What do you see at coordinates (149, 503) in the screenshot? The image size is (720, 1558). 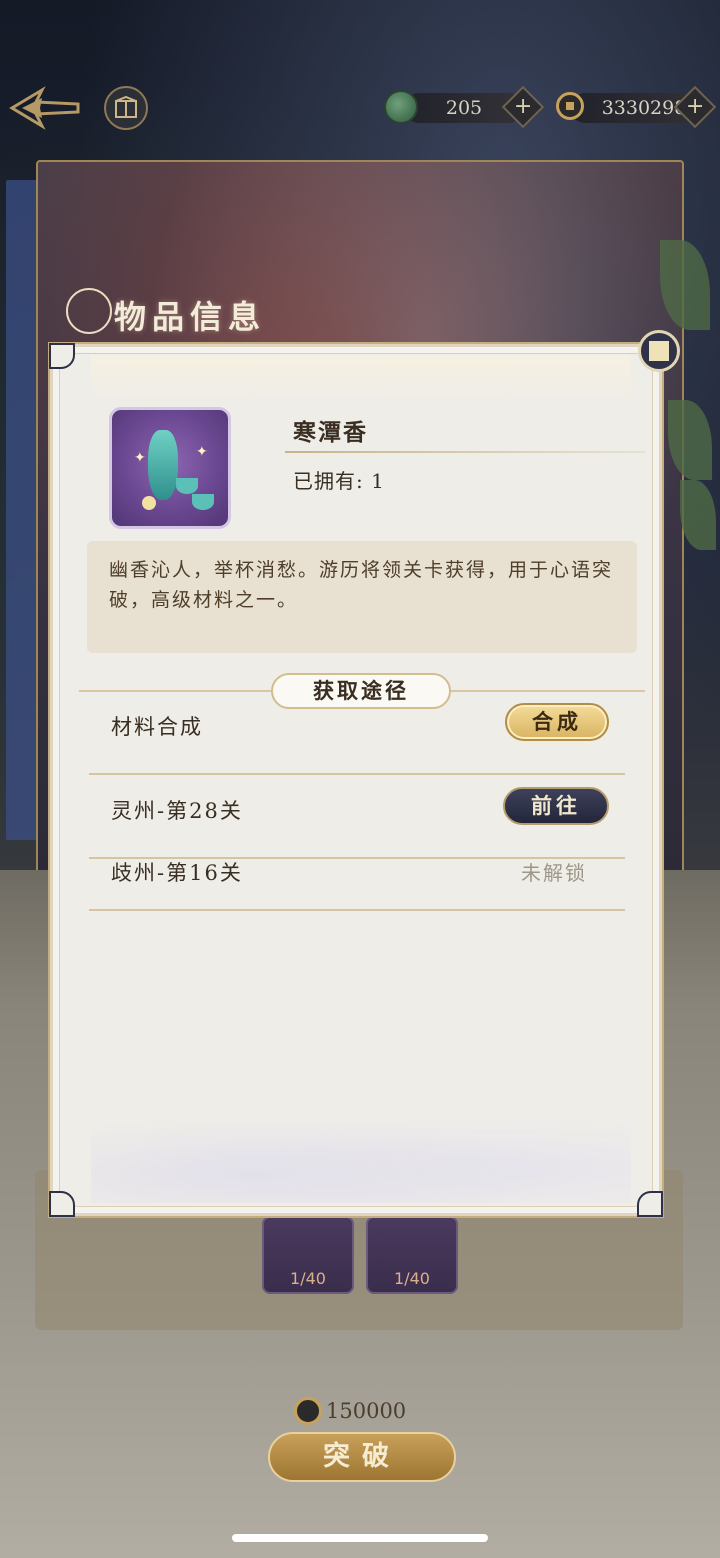 I see `flower-icon` at bounding box center [149, 503].